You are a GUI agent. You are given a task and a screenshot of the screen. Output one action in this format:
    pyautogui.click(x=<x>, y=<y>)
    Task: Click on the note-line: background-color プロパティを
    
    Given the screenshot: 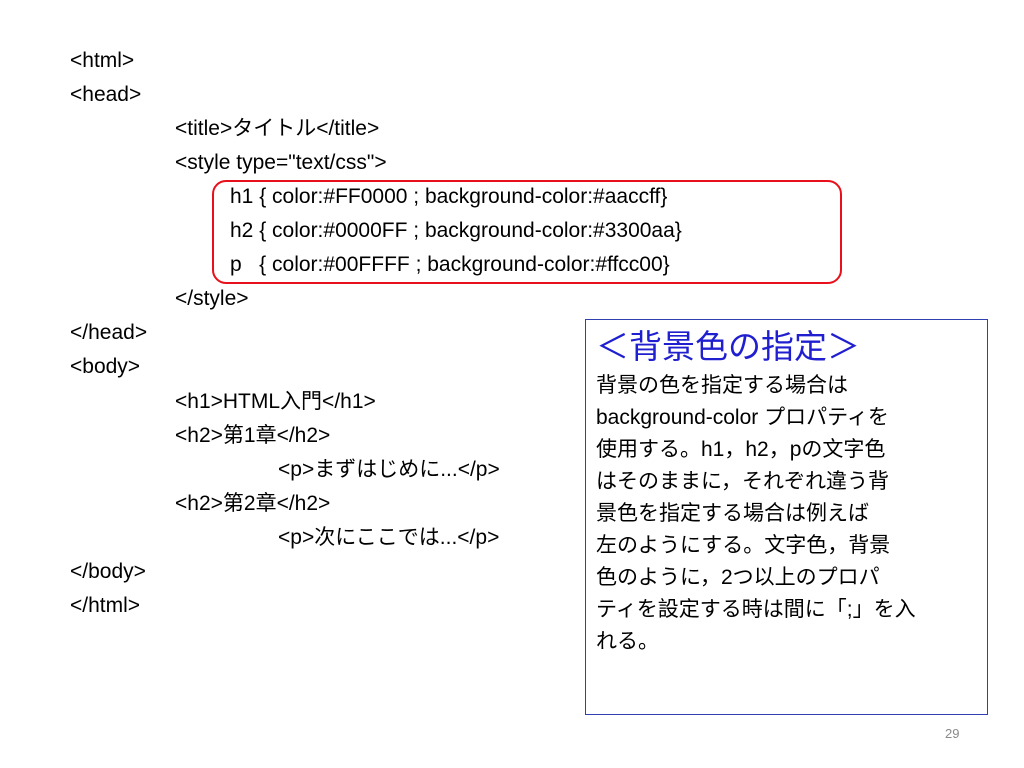 What is the action you would take?
    pyautogui.click(x=742, y=417)
    